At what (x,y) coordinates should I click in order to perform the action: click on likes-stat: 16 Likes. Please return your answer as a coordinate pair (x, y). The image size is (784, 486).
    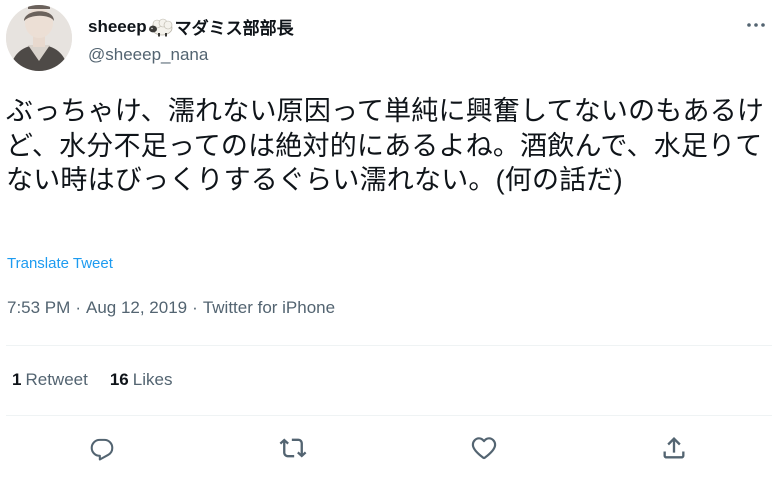
    Looking at the image, I should click on (141, 380).